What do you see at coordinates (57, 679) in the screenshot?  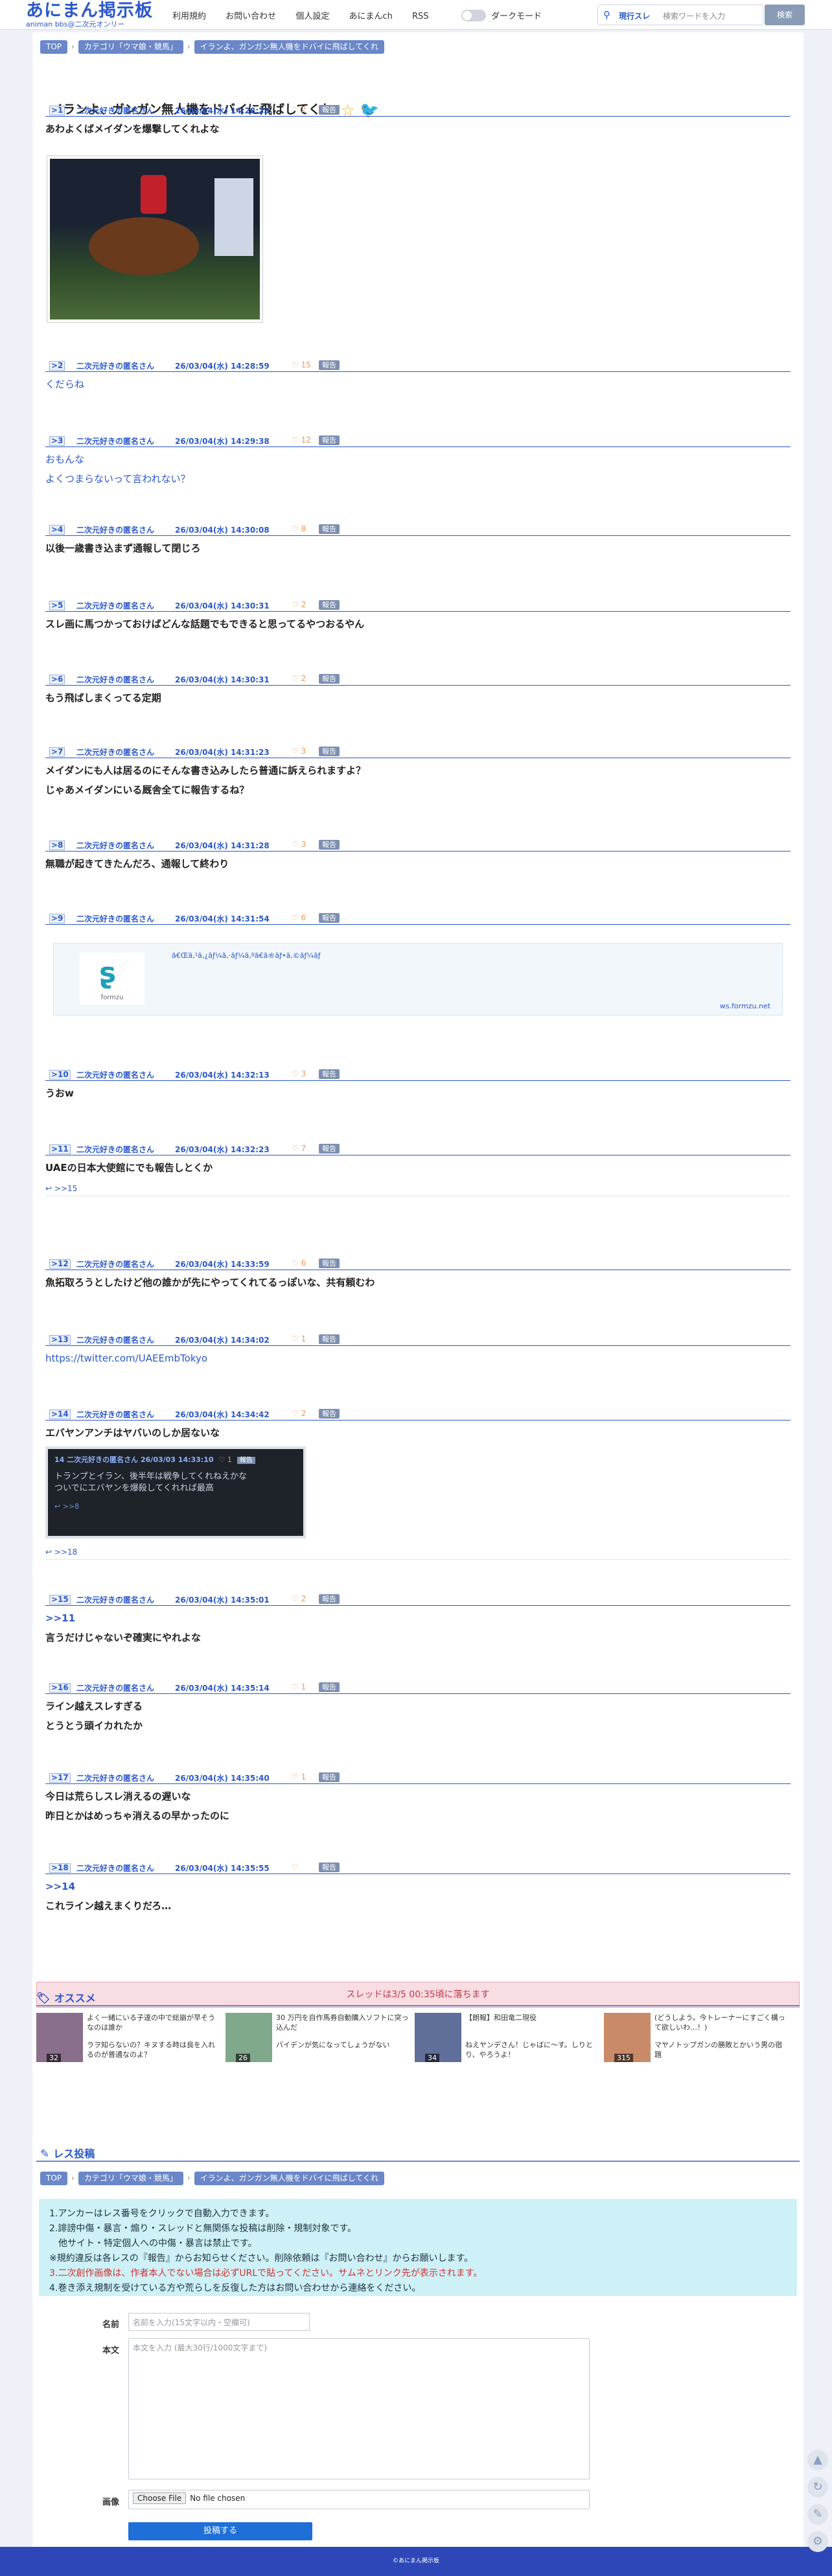 I see `post-number: >6` at bounding box center [57, 679].